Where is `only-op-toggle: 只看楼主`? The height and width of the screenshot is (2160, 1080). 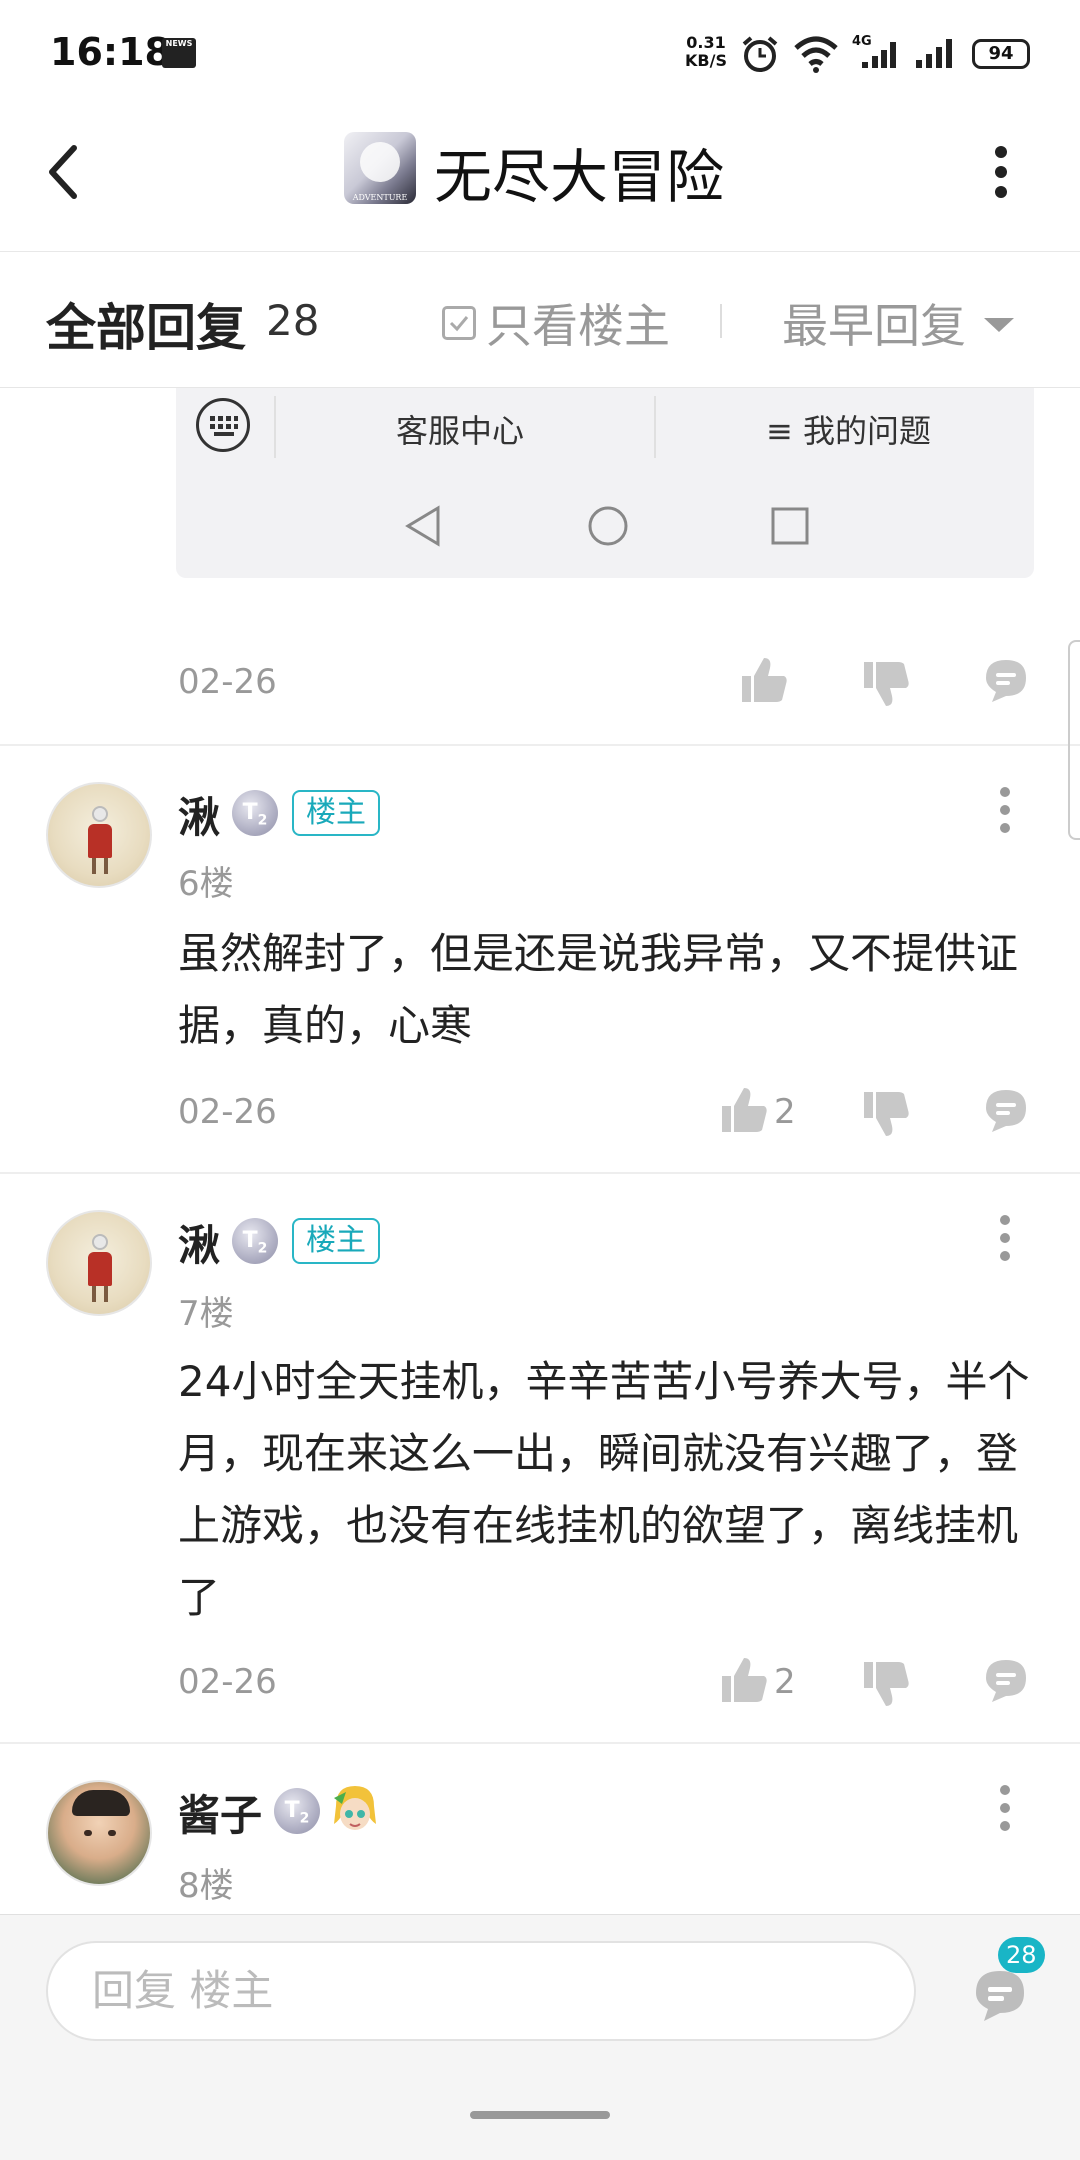
only-op-toggle: 只看楼主 is located at coordinates (556, 323).